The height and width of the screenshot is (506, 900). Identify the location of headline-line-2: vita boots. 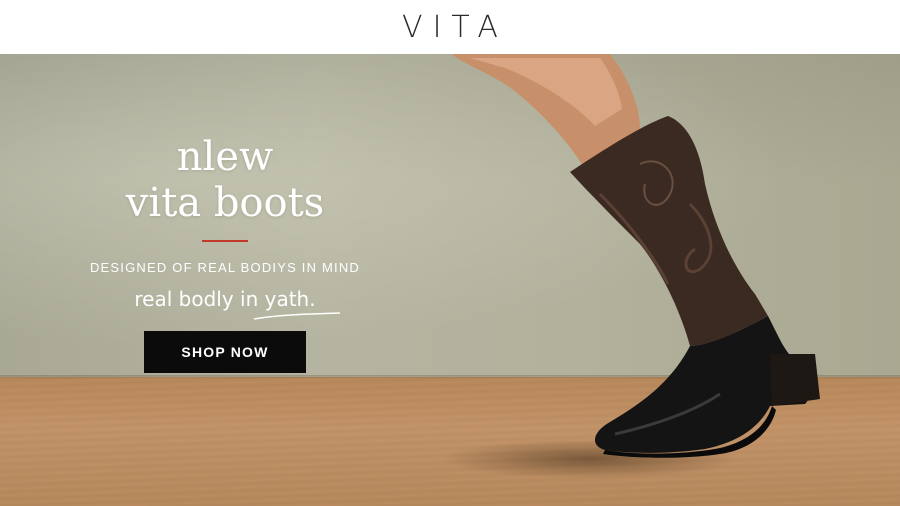
(225, 203).